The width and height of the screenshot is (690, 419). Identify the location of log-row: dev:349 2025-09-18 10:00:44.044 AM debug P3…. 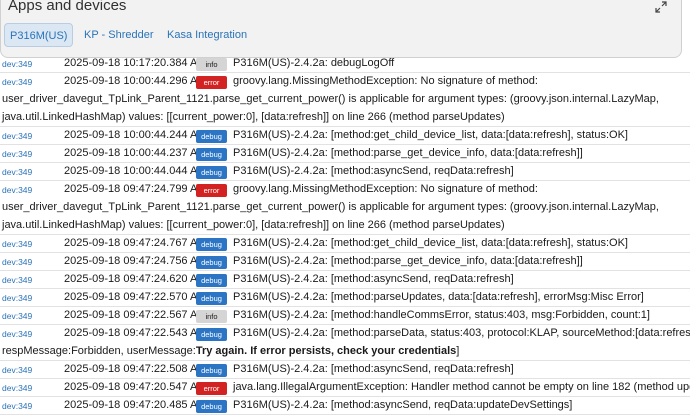
(345, 172).